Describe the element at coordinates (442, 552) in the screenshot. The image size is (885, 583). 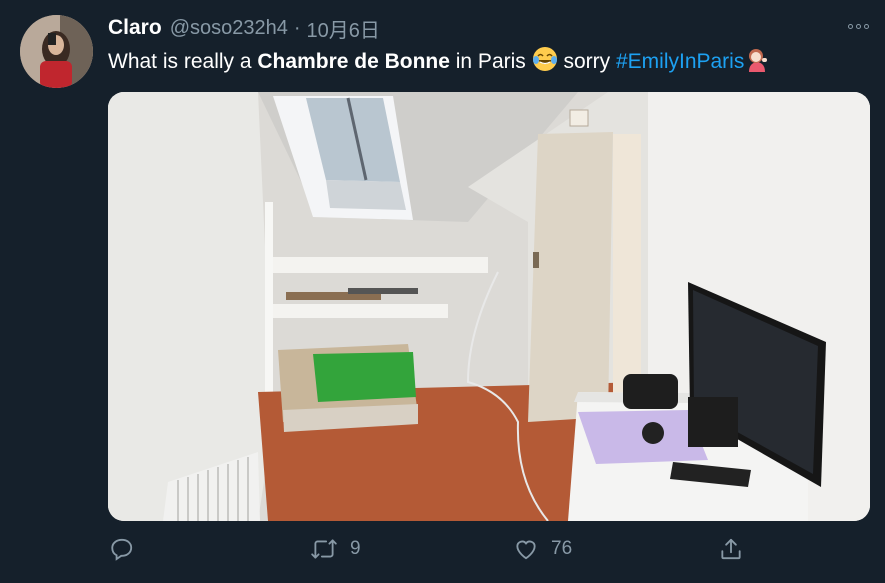
I see `tweet-actions: 9 76` at that location.